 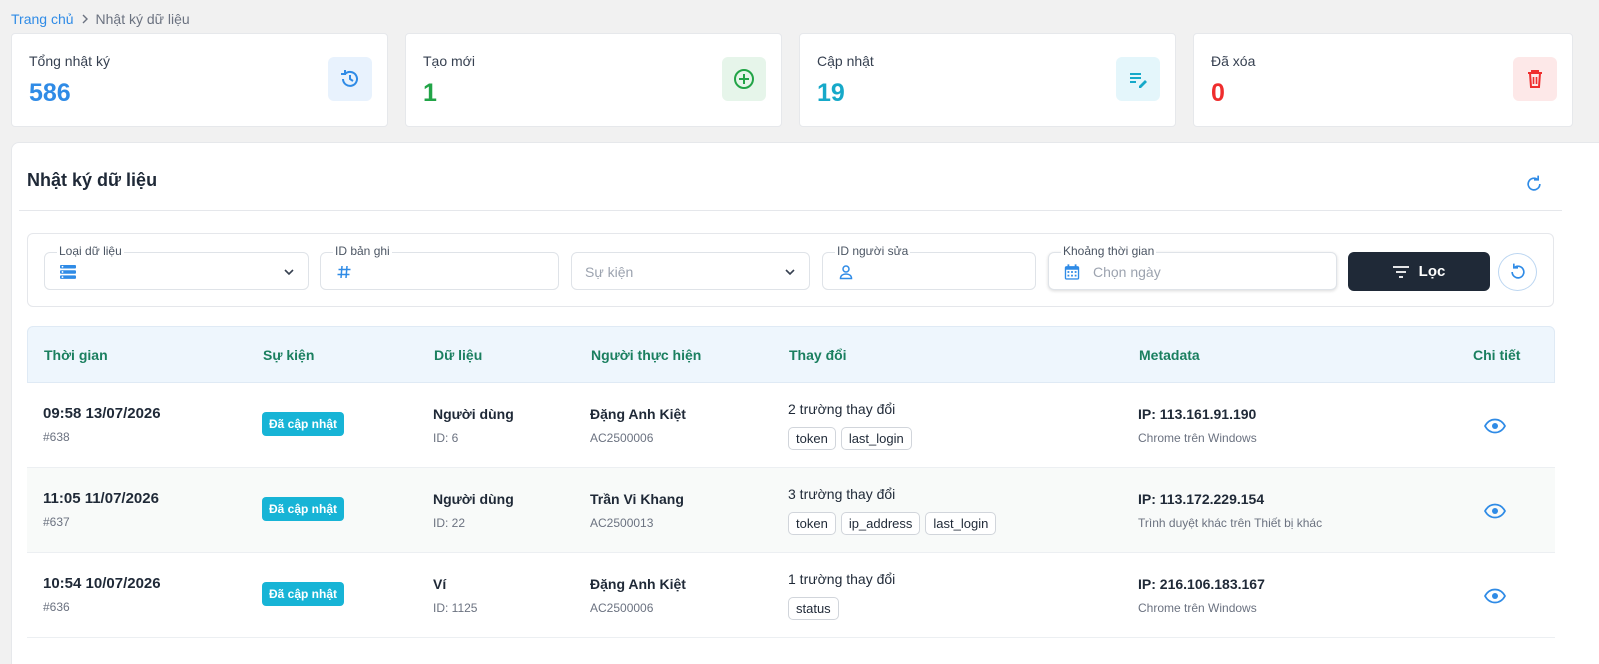 What do you see at coordinates (842, 579) in the screenshot?
I see `row-change-count: 1 trường thay đổi` at bounding box center [842, 579].